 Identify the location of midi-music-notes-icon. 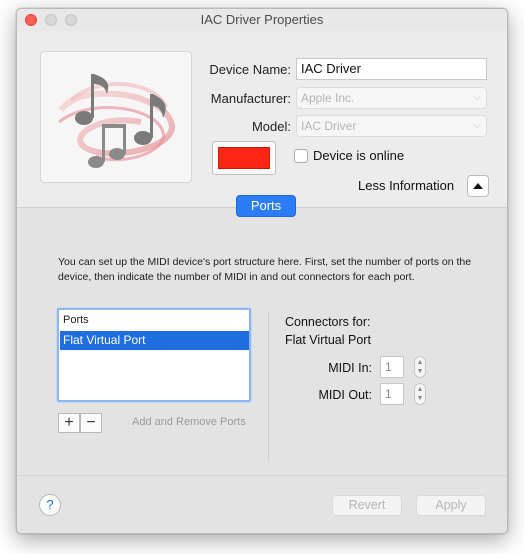
(116, 121).